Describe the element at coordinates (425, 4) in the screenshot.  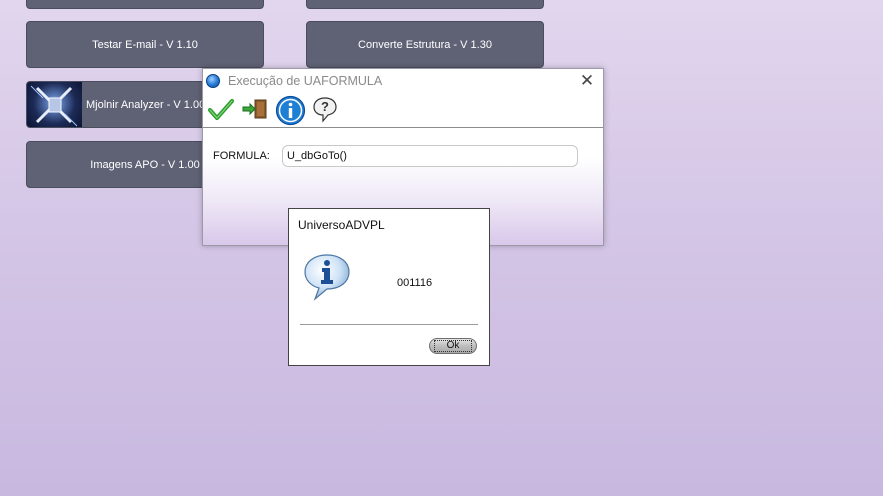
I see `app-tile-top-right-partial` at that location.